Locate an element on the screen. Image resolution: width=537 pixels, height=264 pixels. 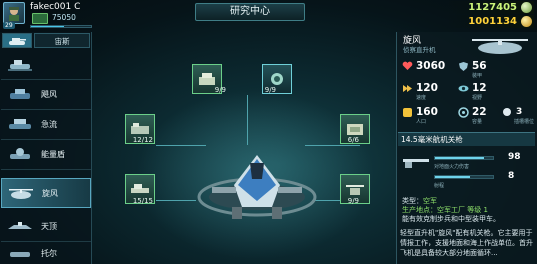
unit-name: 托尔 is located at coordinates (49, 253).